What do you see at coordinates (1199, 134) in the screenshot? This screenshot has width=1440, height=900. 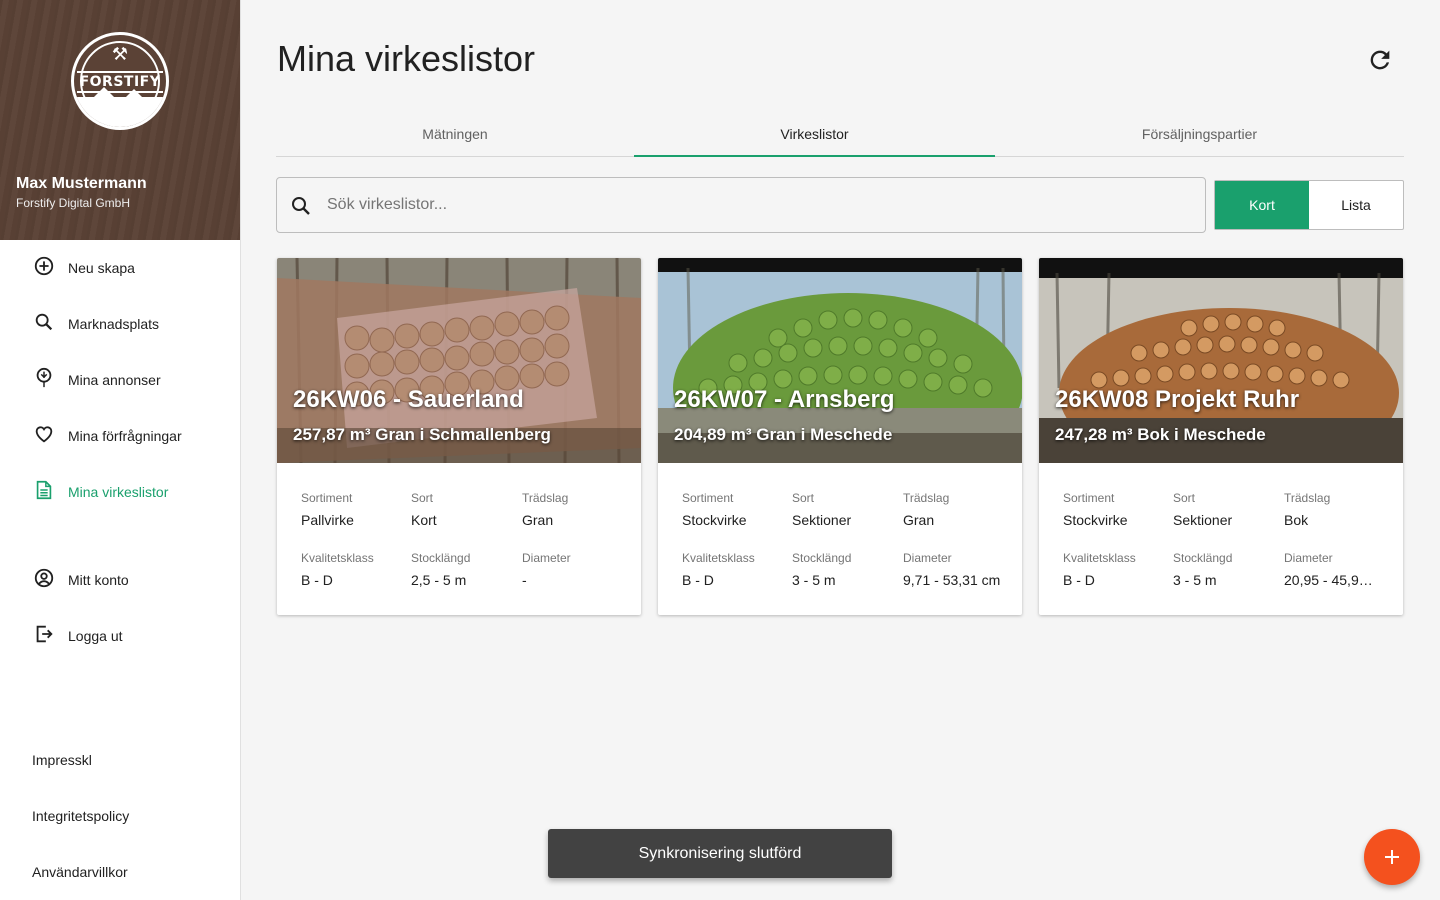 I see `tab-forsaljningspartier: Försäljningspartier` at bounding box center [1199, 134].